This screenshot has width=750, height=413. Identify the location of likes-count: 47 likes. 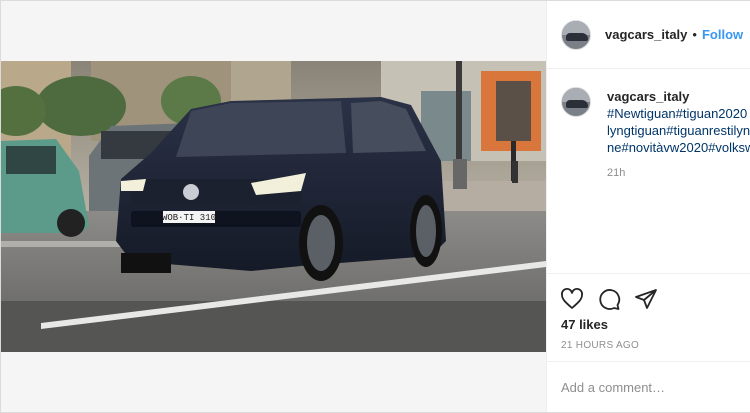
(584, 324).